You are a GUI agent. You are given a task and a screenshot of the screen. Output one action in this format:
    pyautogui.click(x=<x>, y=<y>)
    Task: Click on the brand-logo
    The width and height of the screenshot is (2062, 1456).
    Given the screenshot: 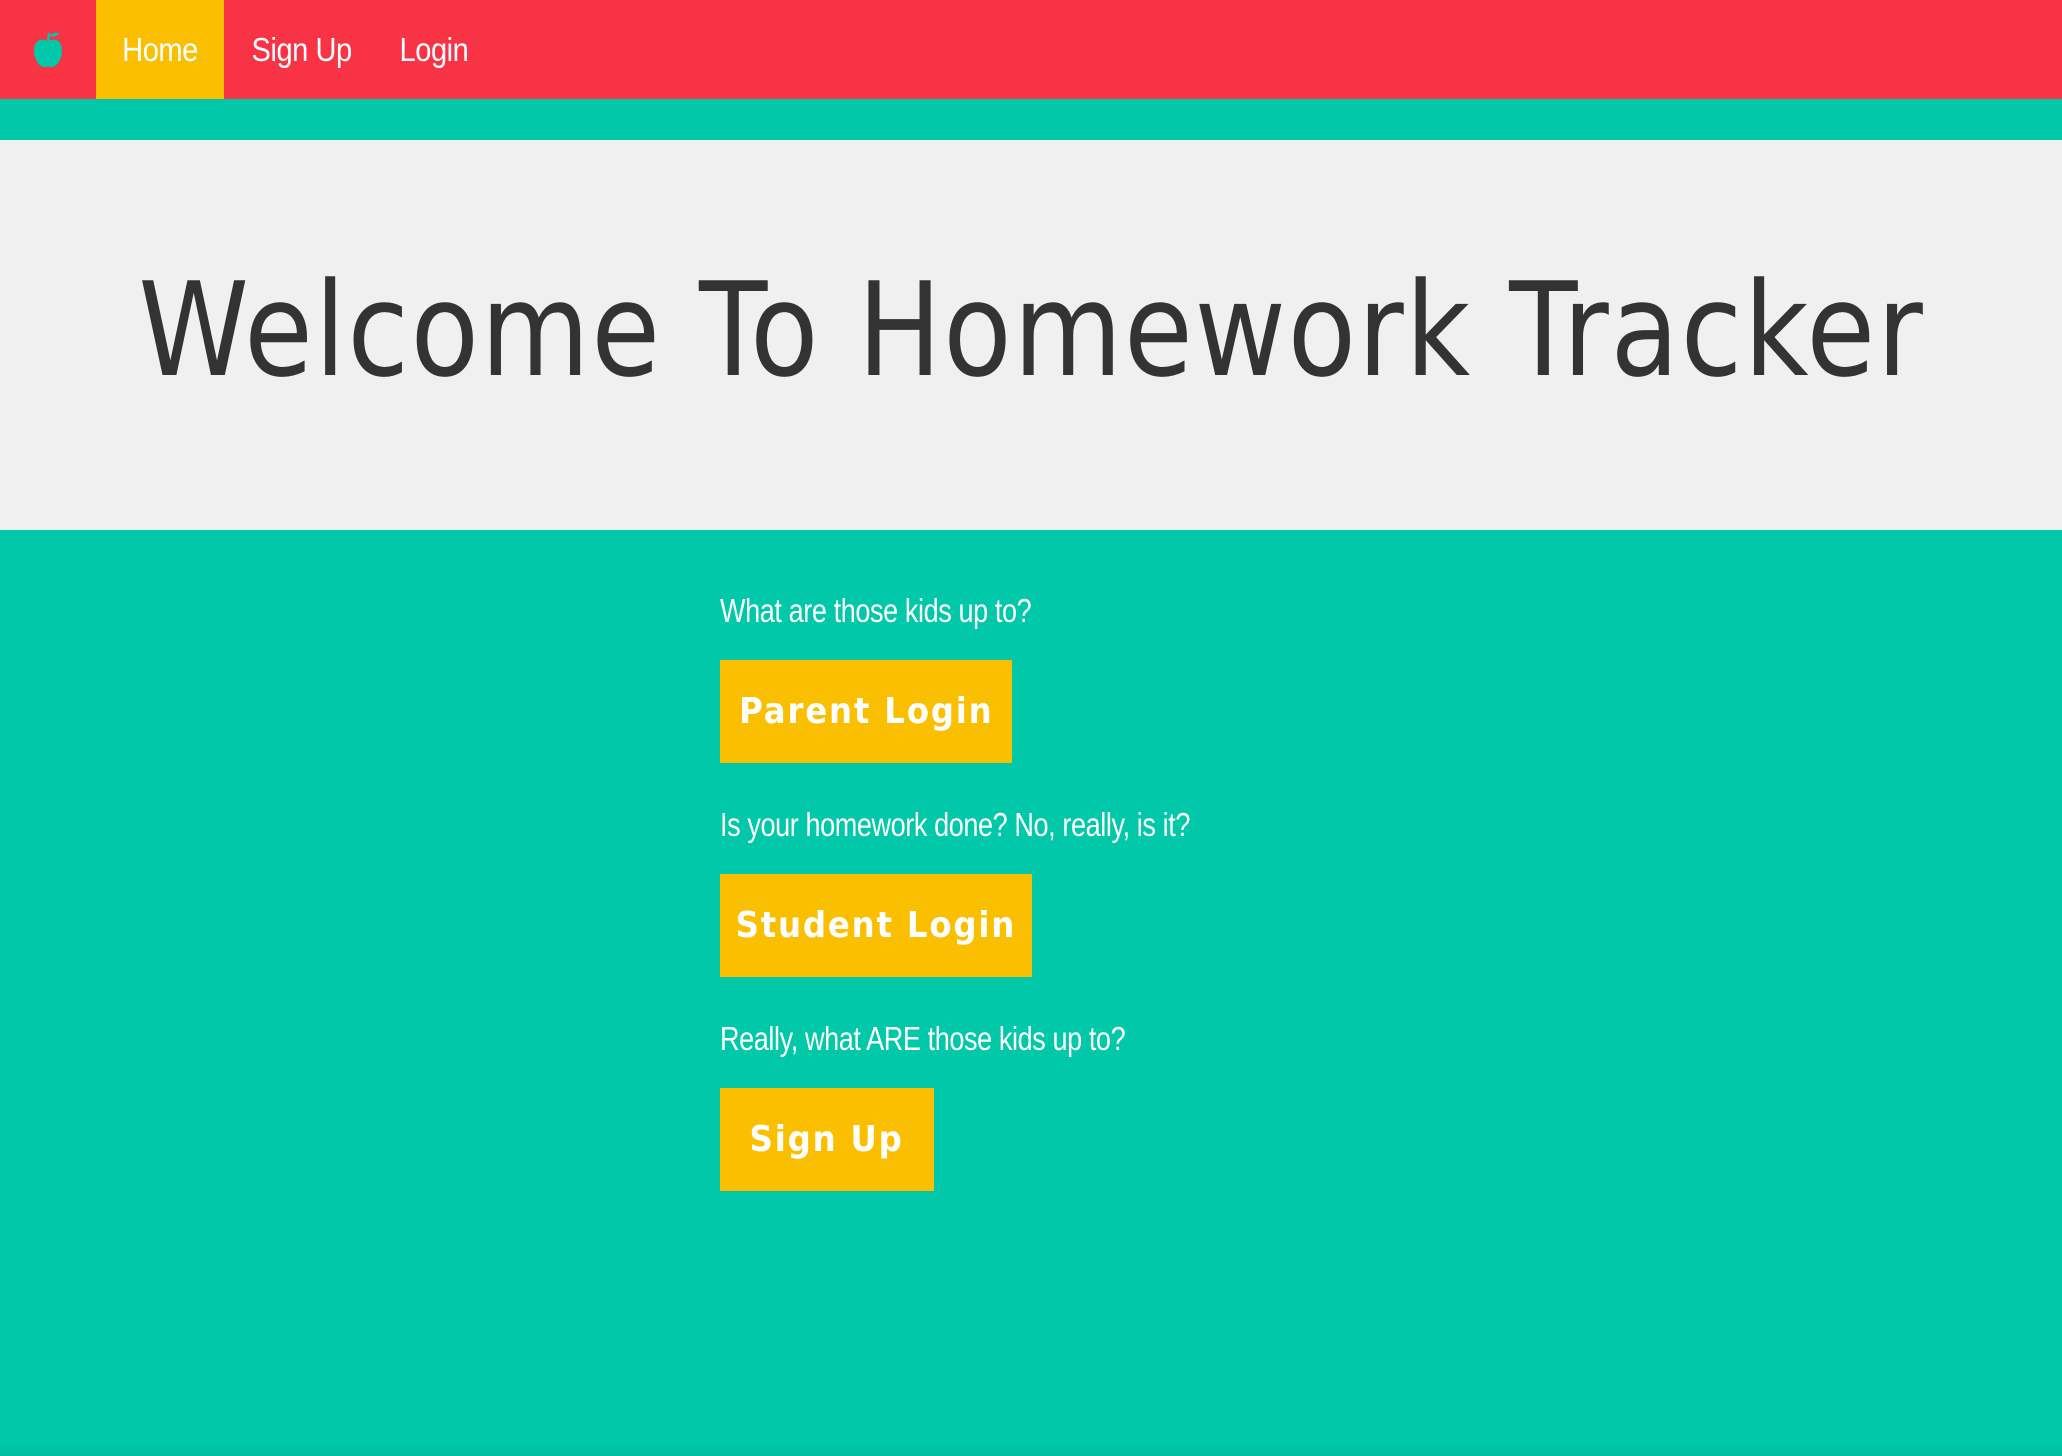 What is the action you would take?
    pyautogui.click(x=48, y=49)
    